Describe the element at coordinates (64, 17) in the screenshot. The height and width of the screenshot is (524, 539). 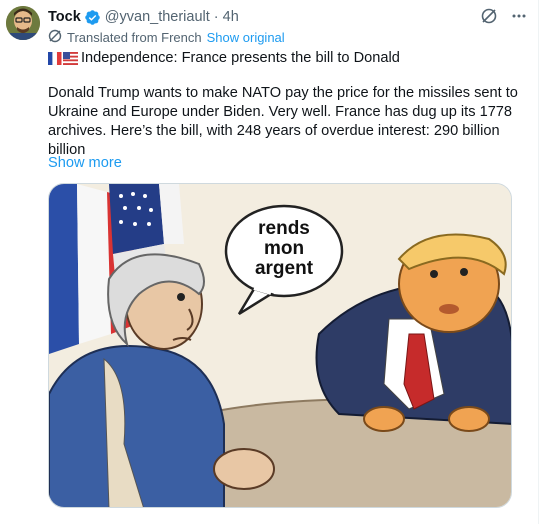
I see `author-name: Tock` at that location.